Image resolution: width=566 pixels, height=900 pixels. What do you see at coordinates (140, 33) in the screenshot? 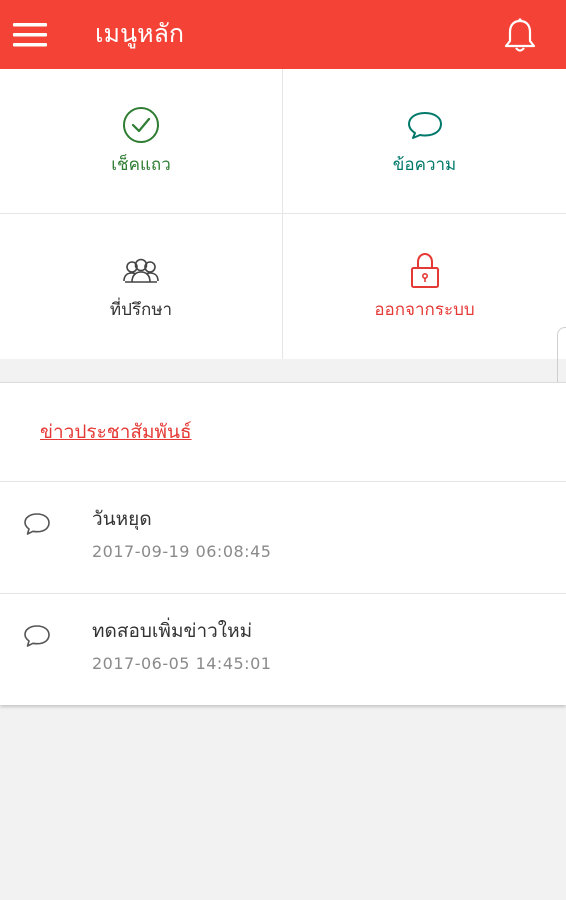
I see `page-title: เมนูหลัก` at bounding box center [140, 33].